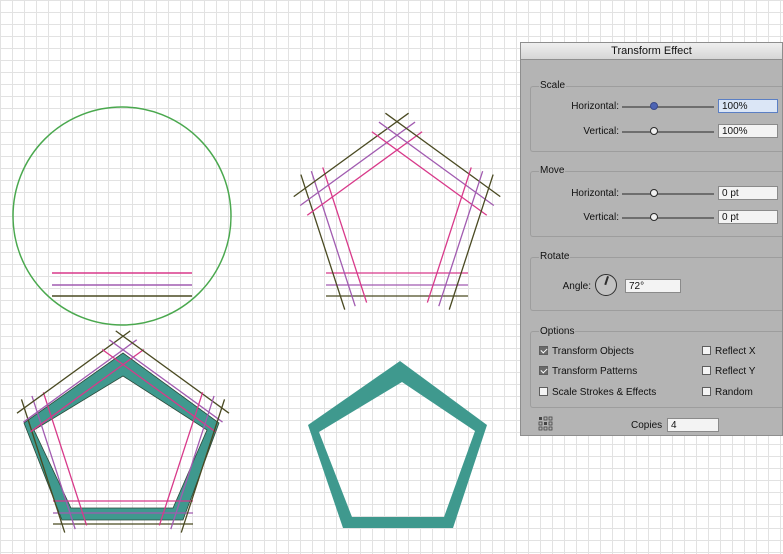 This screenshot has width=783, height=554. I want to click on reference-point-grid-icon, so click(546, 424).